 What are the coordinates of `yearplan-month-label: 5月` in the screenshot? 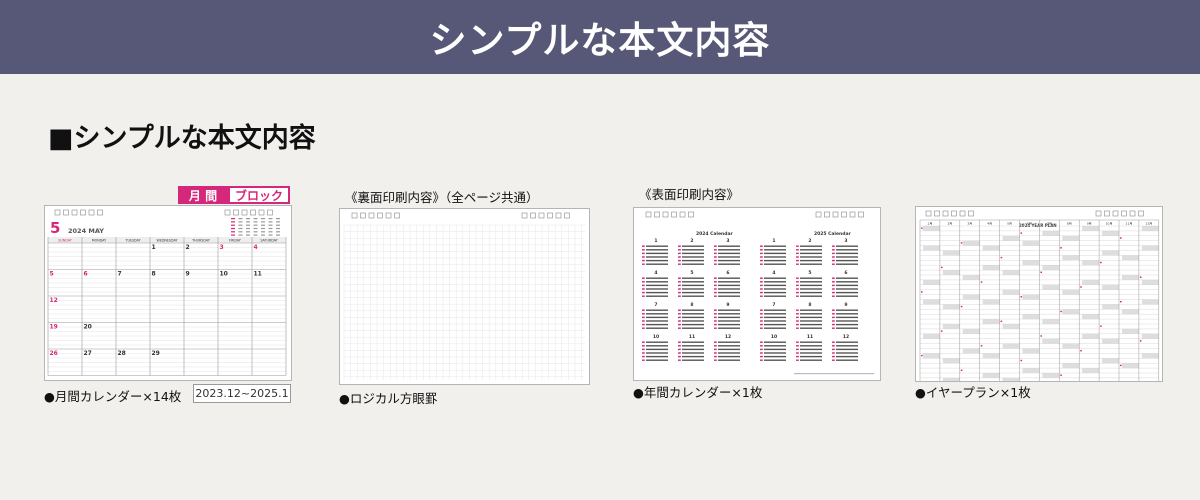 It's located at (1009, 223).